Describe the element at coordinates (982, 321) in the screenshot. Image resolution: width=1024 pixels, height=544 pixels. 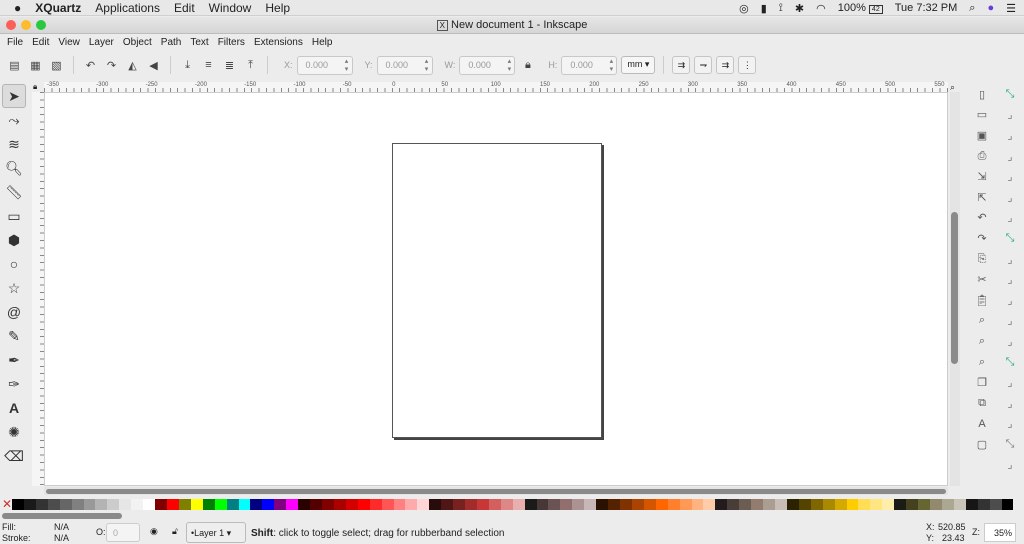
I see `zoom-selection-icon: ⌕` at that location.